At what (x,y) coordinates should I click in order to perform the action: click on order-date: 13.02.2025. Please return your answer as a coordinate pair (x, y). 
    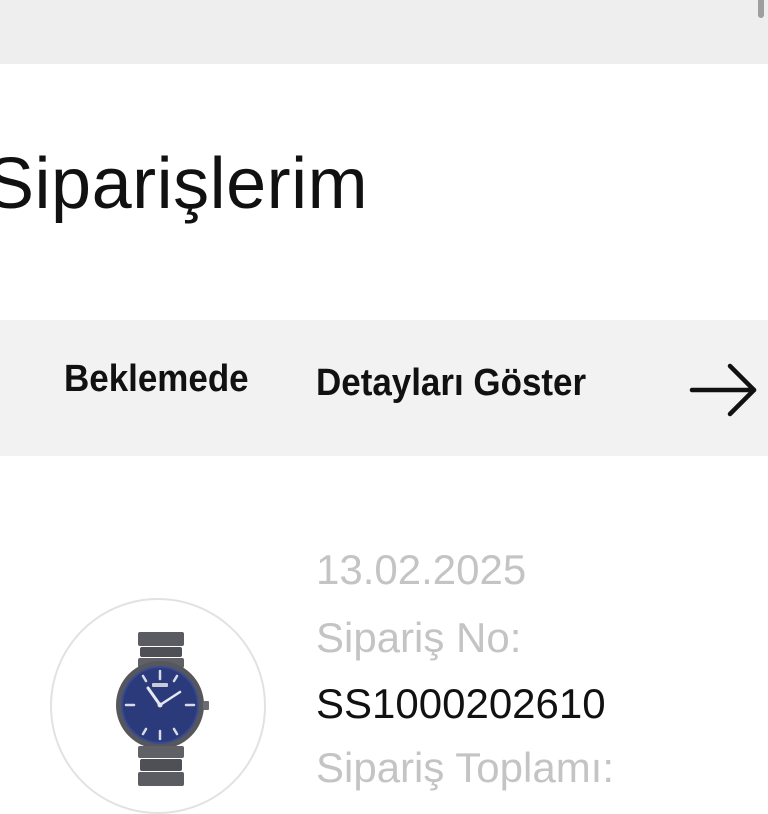
    Looking at the image, I should click on (421, 569).